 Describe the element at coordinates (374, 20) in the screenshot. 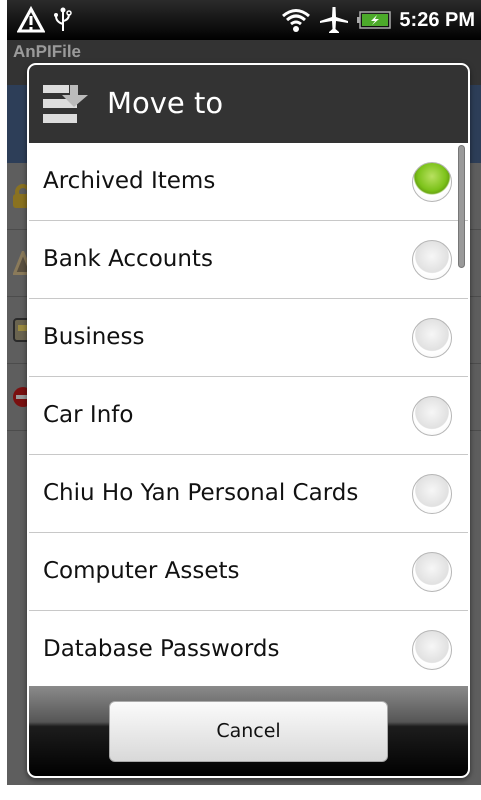

I see `battery-charging-icon` at that location.